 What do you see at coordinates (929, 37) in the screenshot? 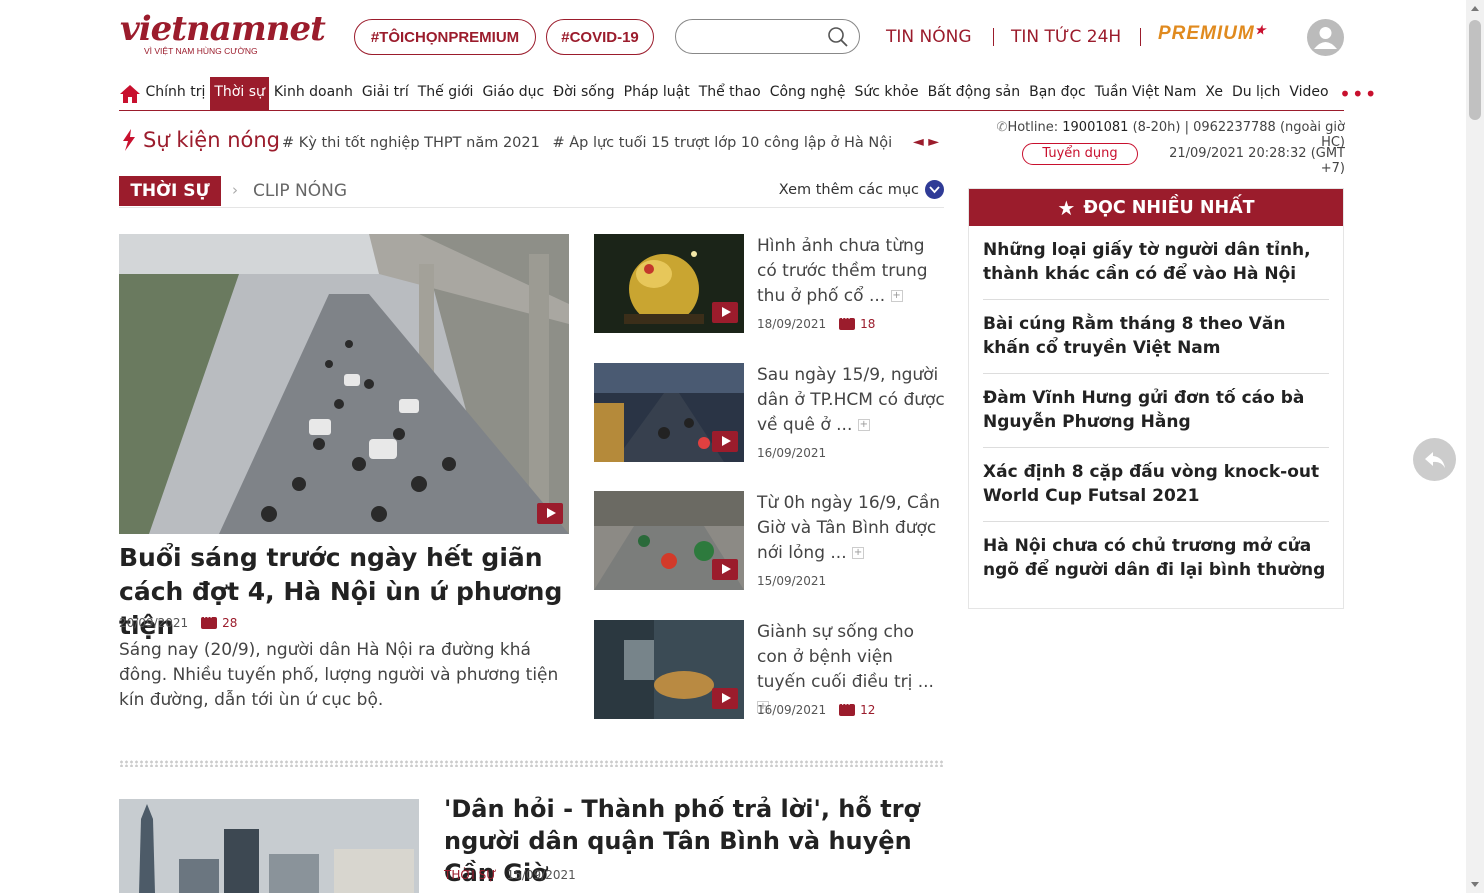
I see `hot-news-link: TIN NÓNG` at bounding box center [929, 37].